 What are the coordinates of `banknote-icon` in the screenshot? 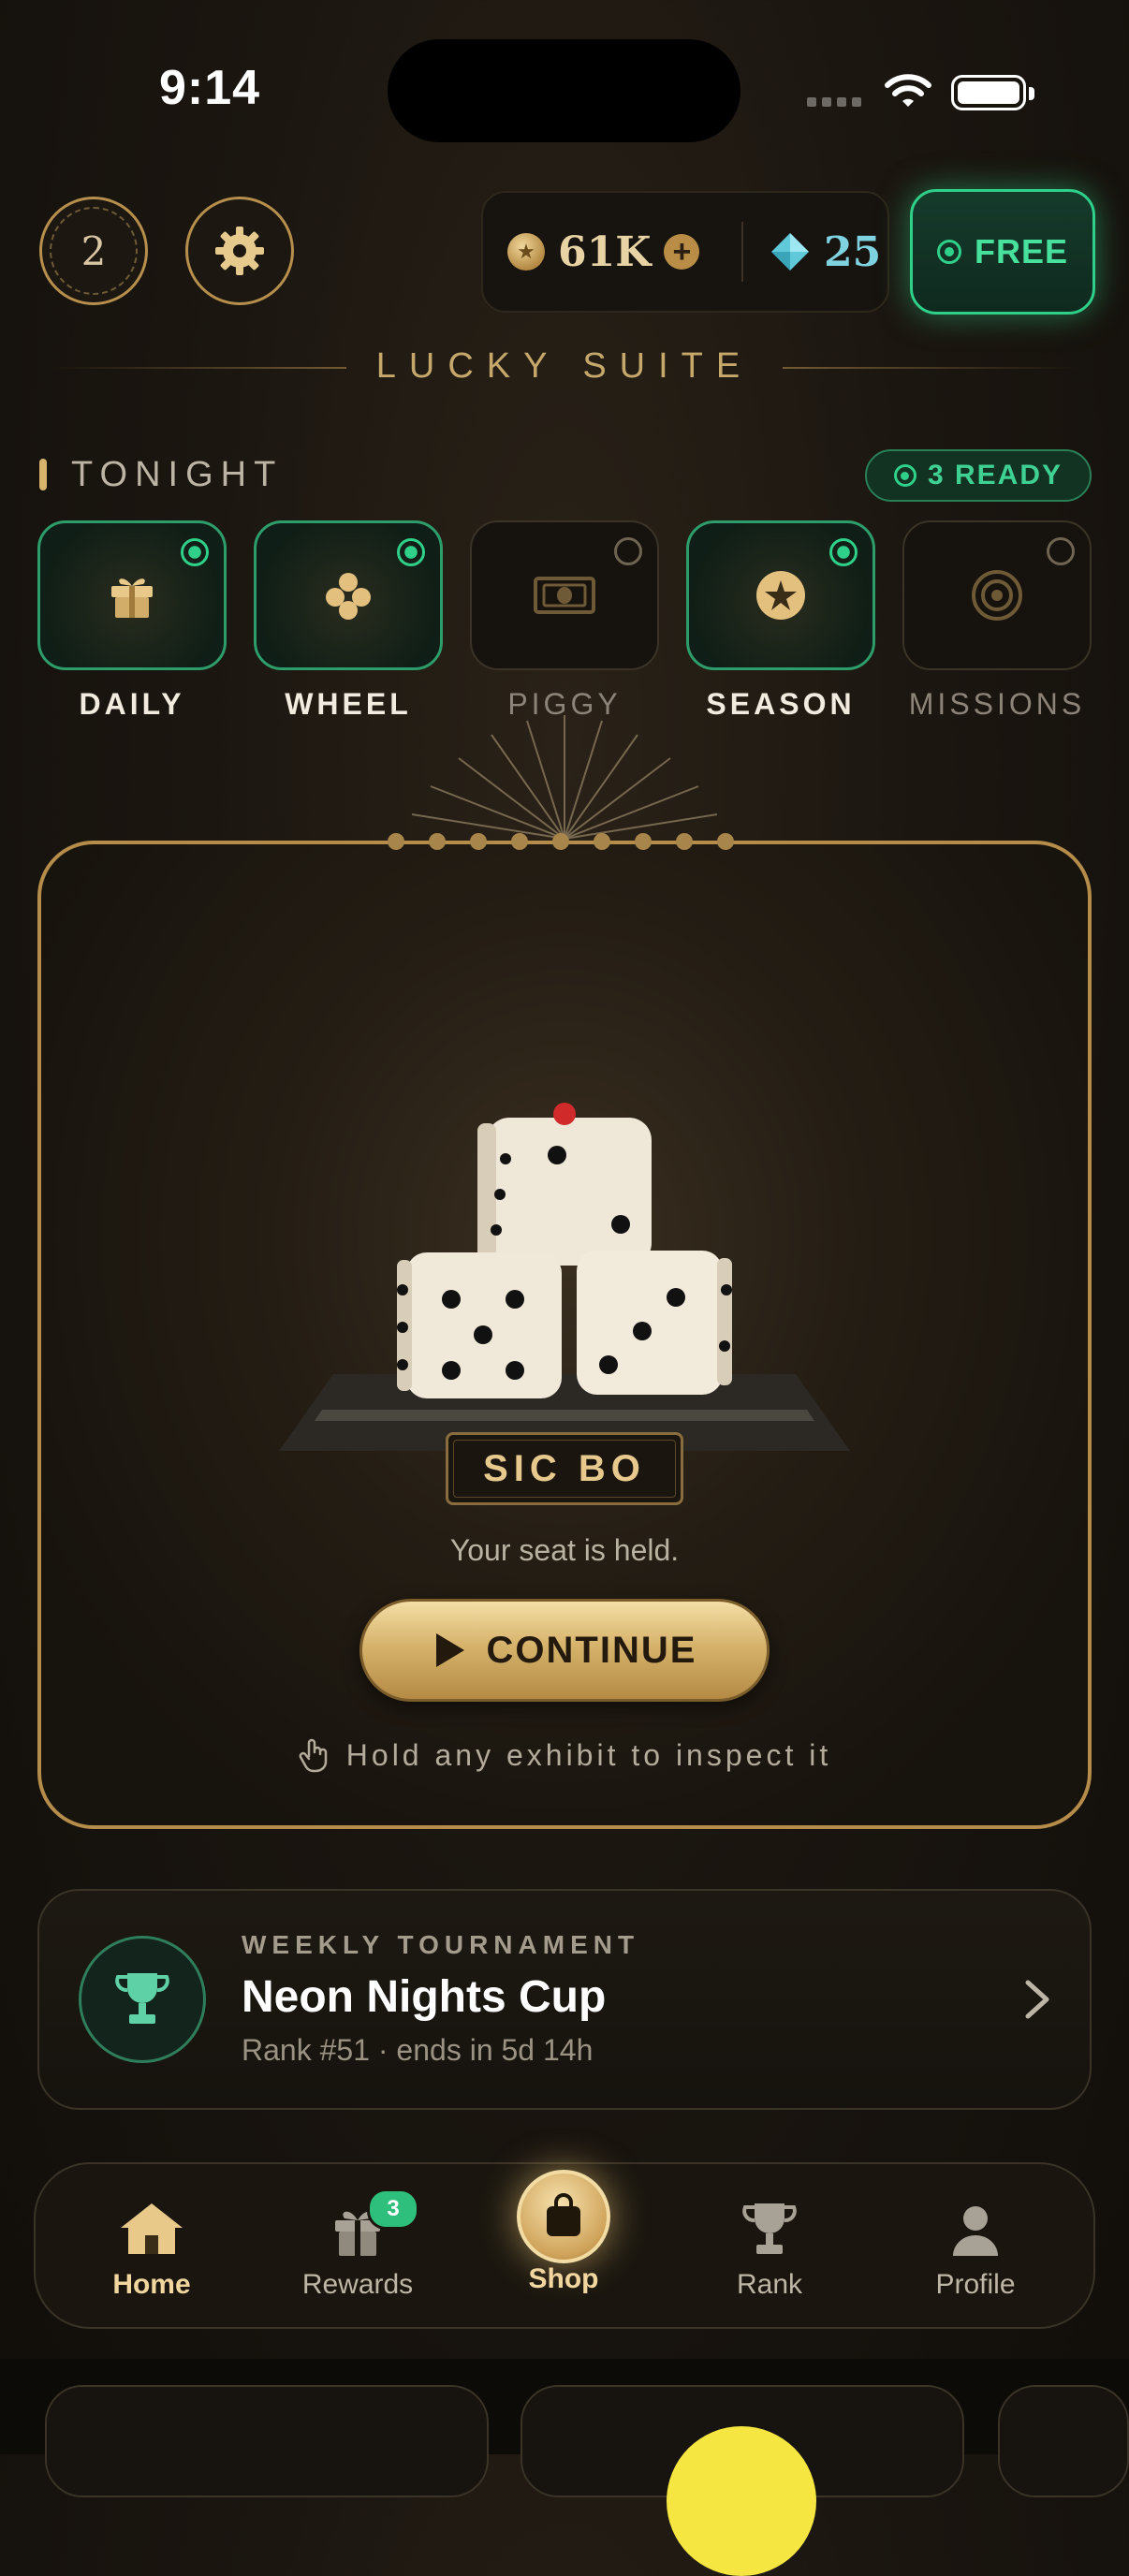 It's located at (564, 595).